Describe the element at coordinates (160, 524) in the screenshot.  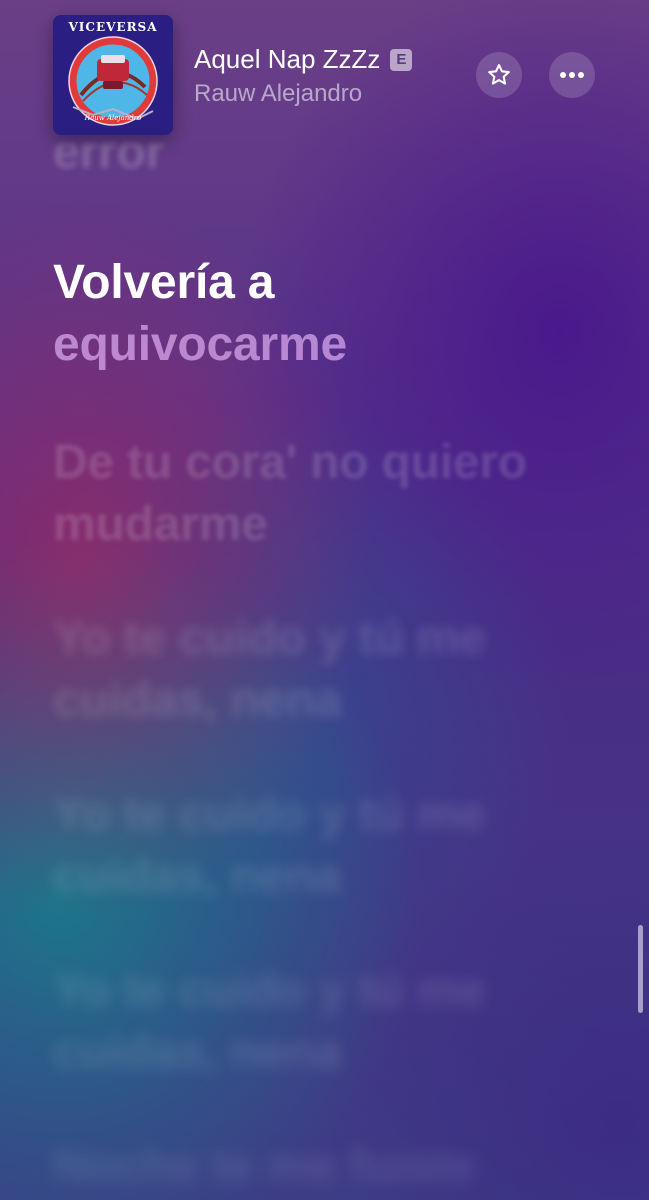
I see `lyric-text: mudarme` at that location.